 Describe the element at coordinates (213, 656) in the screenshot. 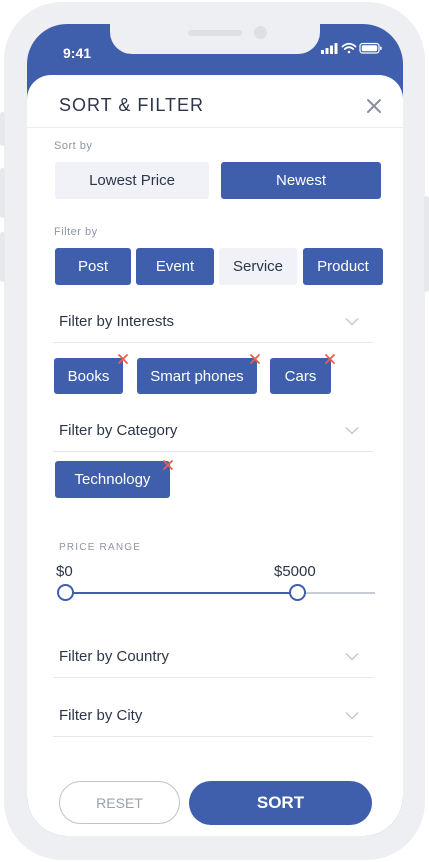

I see `country-dropdown: Filter by Country` at that location.